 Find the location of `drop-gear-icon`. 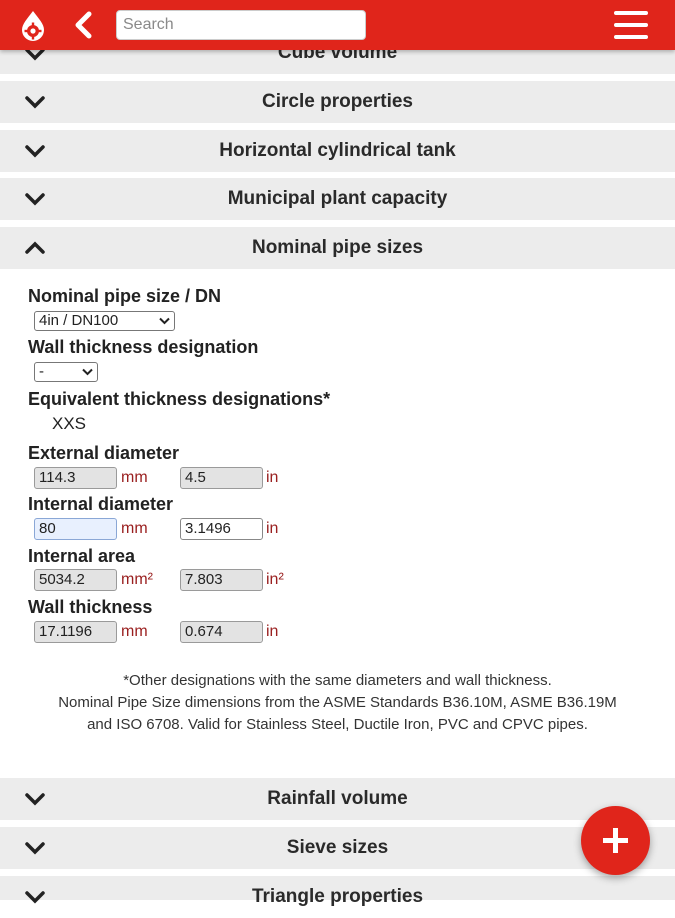

drop-gear-icon is located at coordinates (33, 26).